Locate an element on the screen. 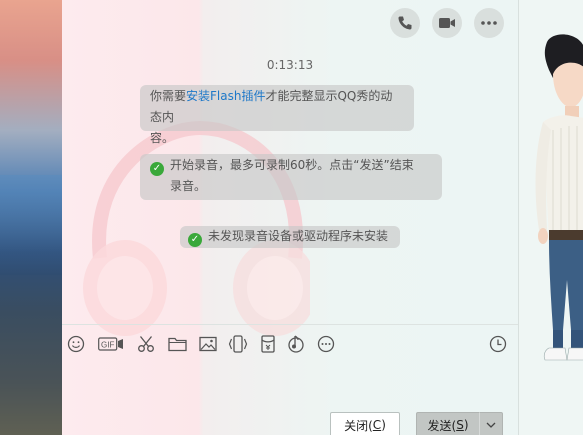  message-text: 录音。 is located at coordinates (188, 186).